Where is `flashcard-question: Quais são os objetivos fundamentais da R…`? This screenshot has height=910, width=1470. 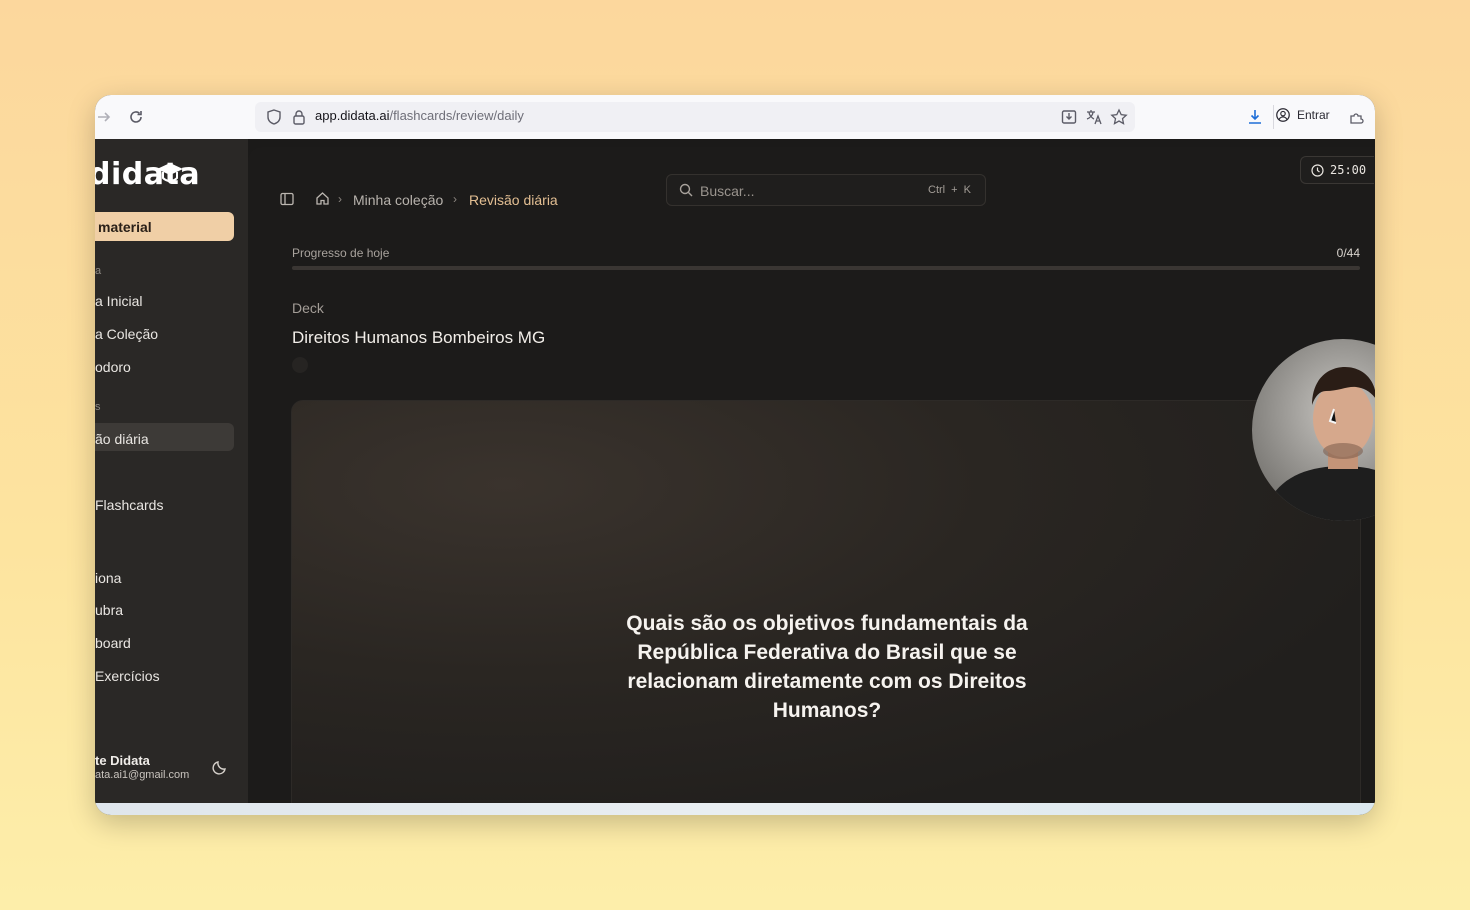 flashcard-question: Quais são os objetivos fundamentais da R… is located at coordinates (827, 667).